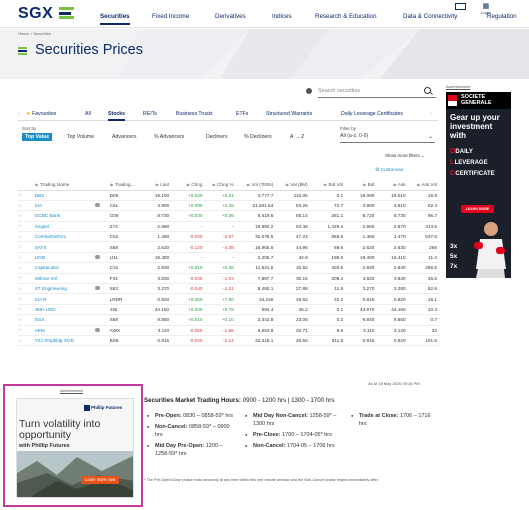 The height and width of the screenshot is (510, 529). What do you see at coordinates (65, 206) in the screenshot?
I see `trading-name-link: SIA` at bounding box center [65, 206].